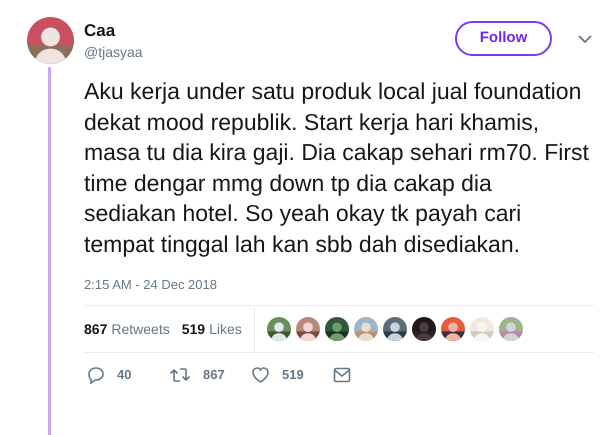 The height and width of the screenshot is (435, 611). What do you see at coordinates (214, 375) in the screenshot?
I see `action-count: 867` at bounding box center [214, 375].